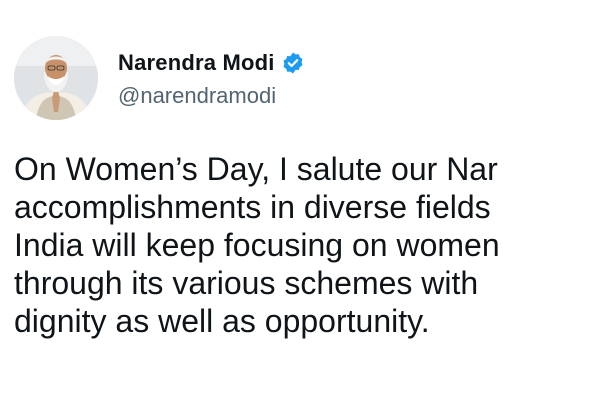 The image size is (600, 400). I want to click on name-row: Narendra Modi, so click(211, 63).